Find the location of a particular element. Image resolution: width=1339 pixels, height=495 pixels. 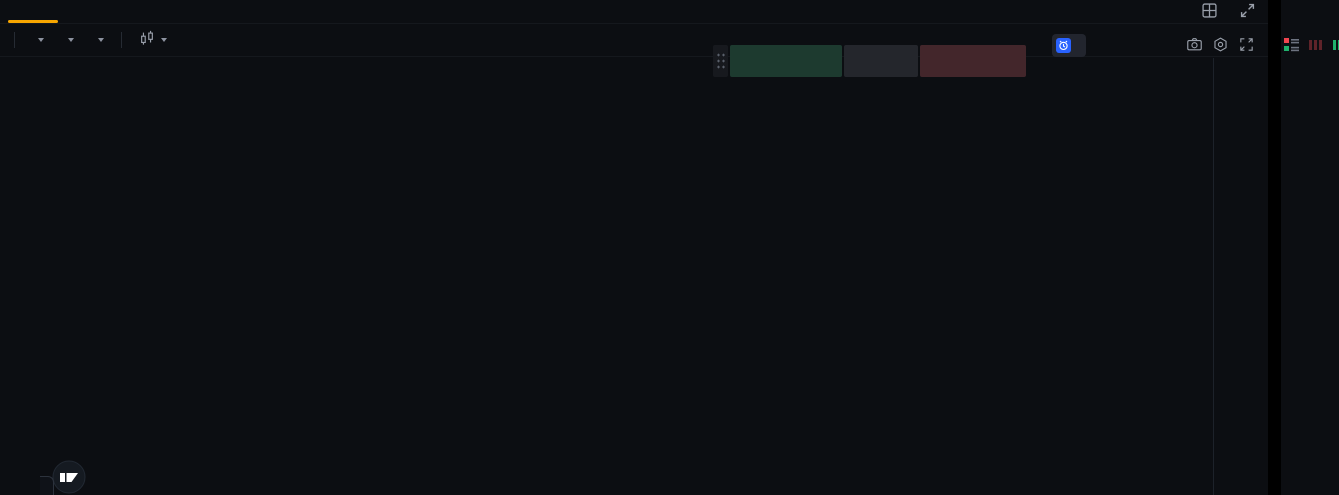

orderbook-asks-icon is located at coordinates (1315, 47).